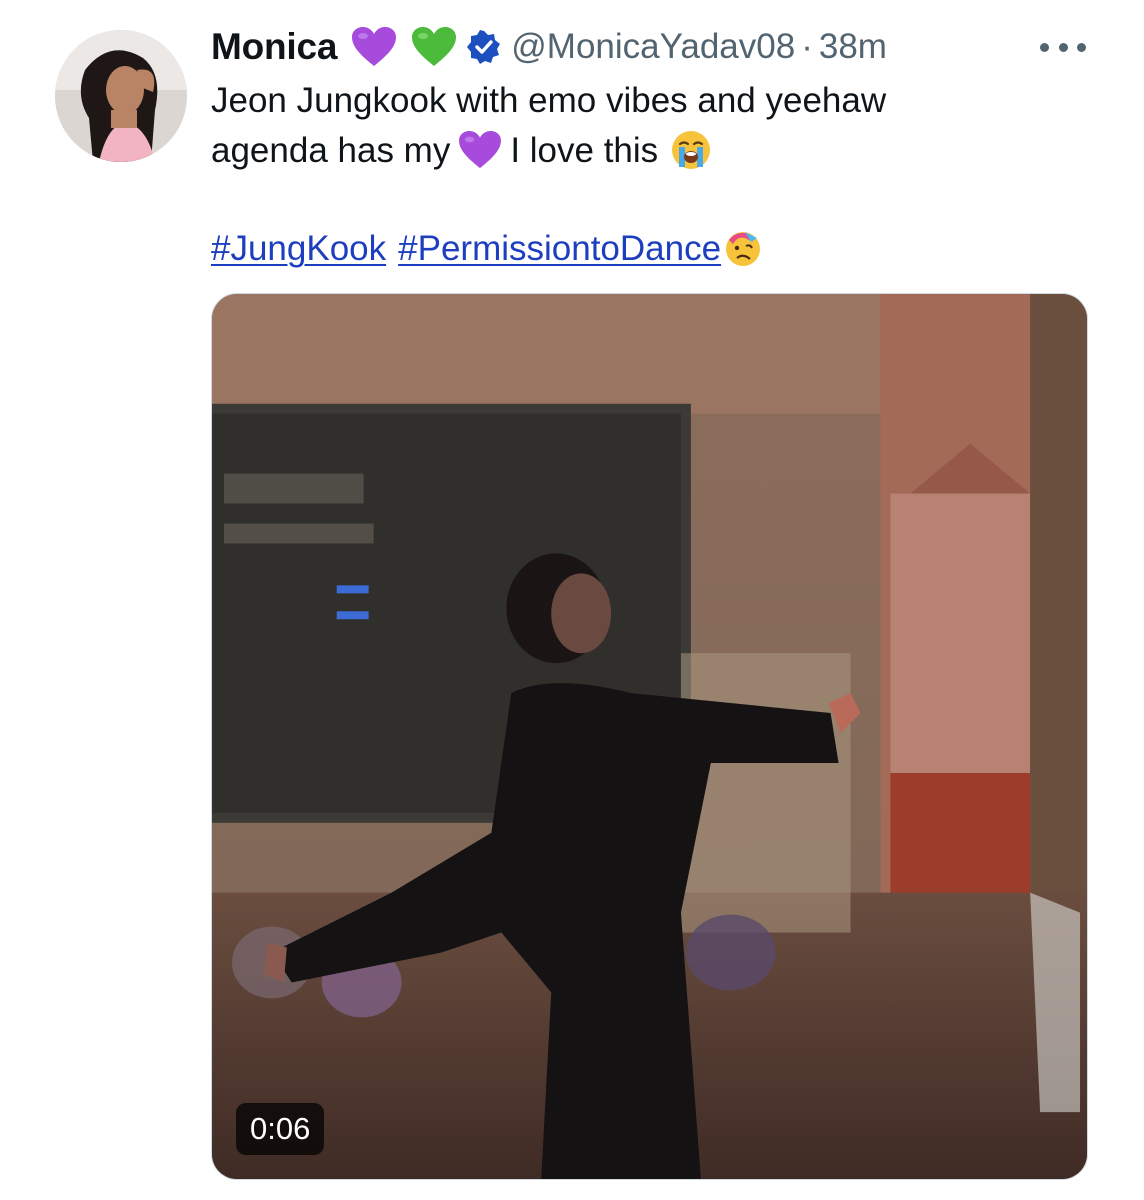  I want to click on green-heart-icon, so click(434, 47).